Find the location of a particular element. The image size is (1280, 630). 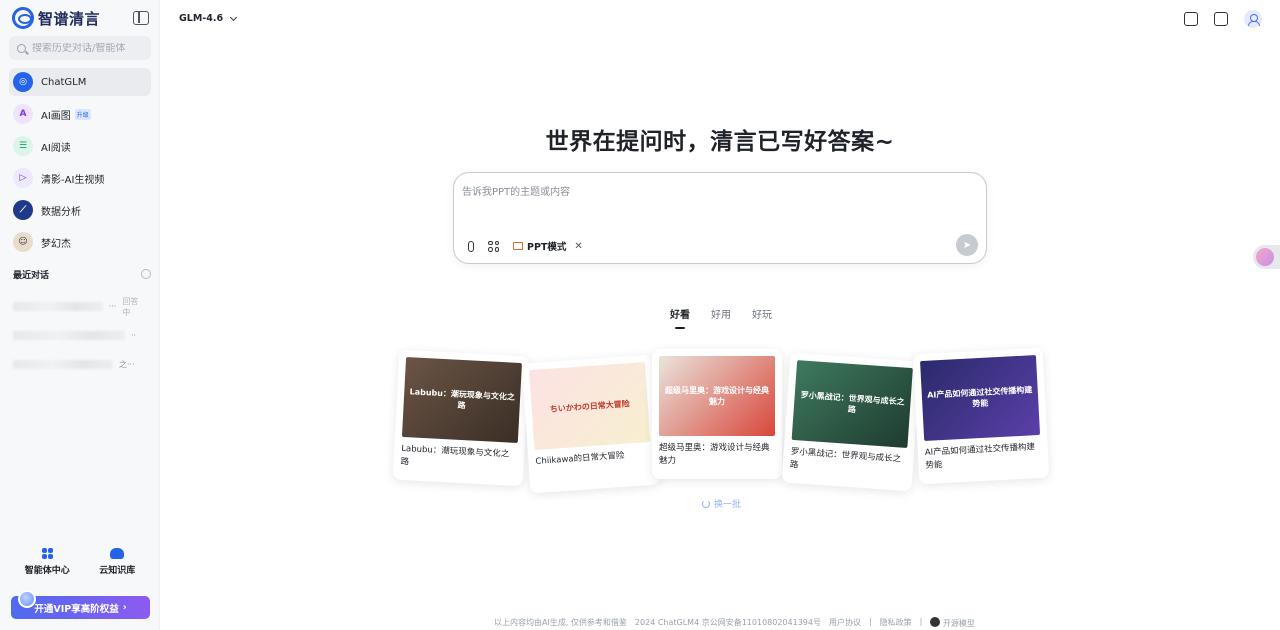

prompt-box: PPT模式 ✕ ➤ is located at coordinates (720, 218).